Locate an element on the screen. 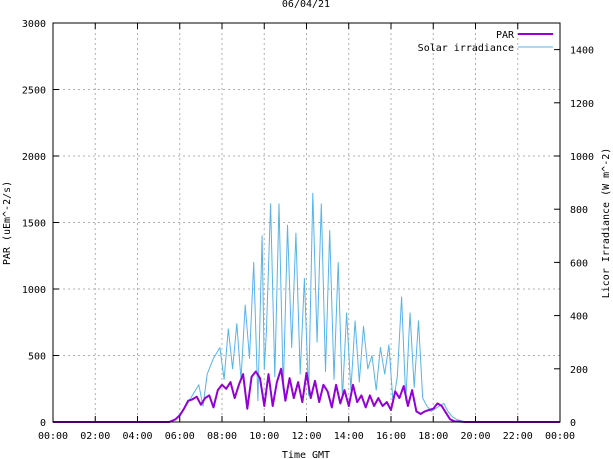 Image resolution: width=613 pixels, height=459 pixels. chart-title: 06/04/21 is located at coordinates (306, 5).